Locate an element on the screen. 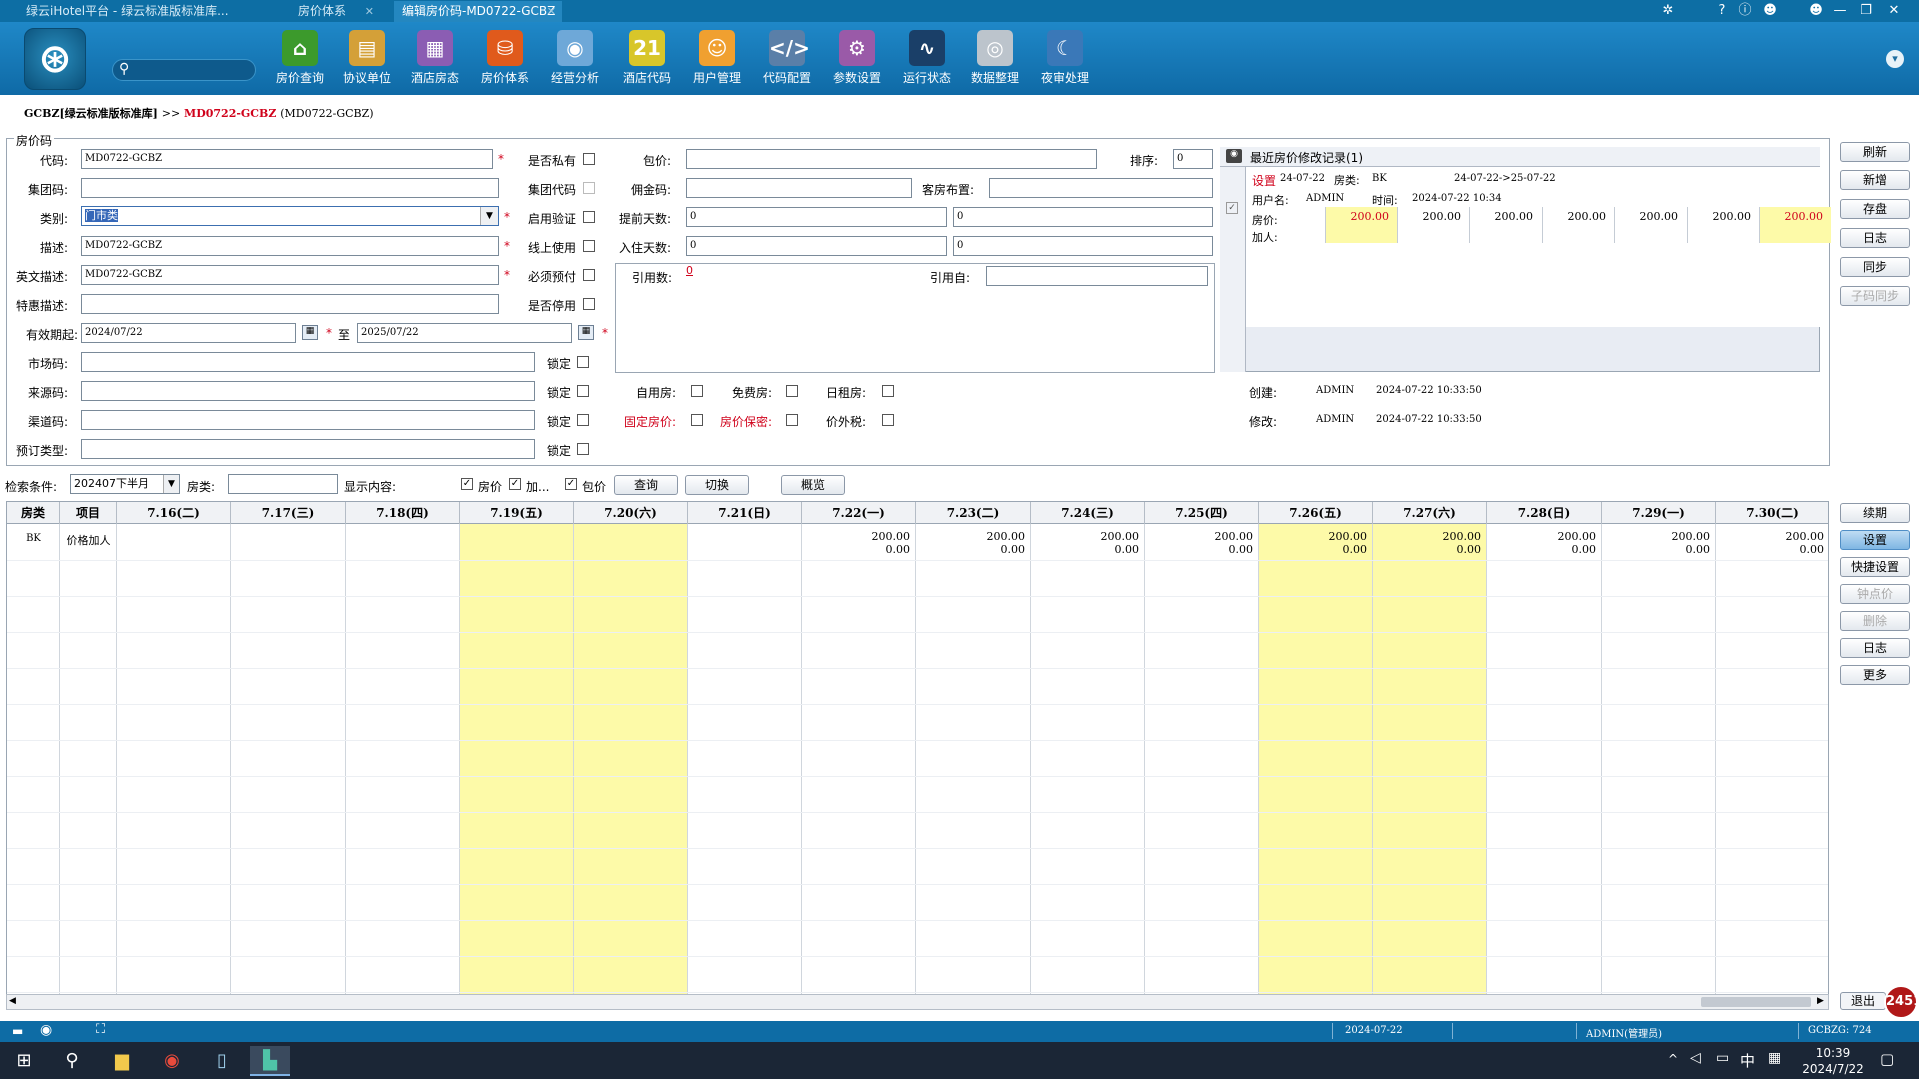 This screenshot has width=1919, height=1079. chevron-up-icon: ^ is located at coordinates (1673, 1059).